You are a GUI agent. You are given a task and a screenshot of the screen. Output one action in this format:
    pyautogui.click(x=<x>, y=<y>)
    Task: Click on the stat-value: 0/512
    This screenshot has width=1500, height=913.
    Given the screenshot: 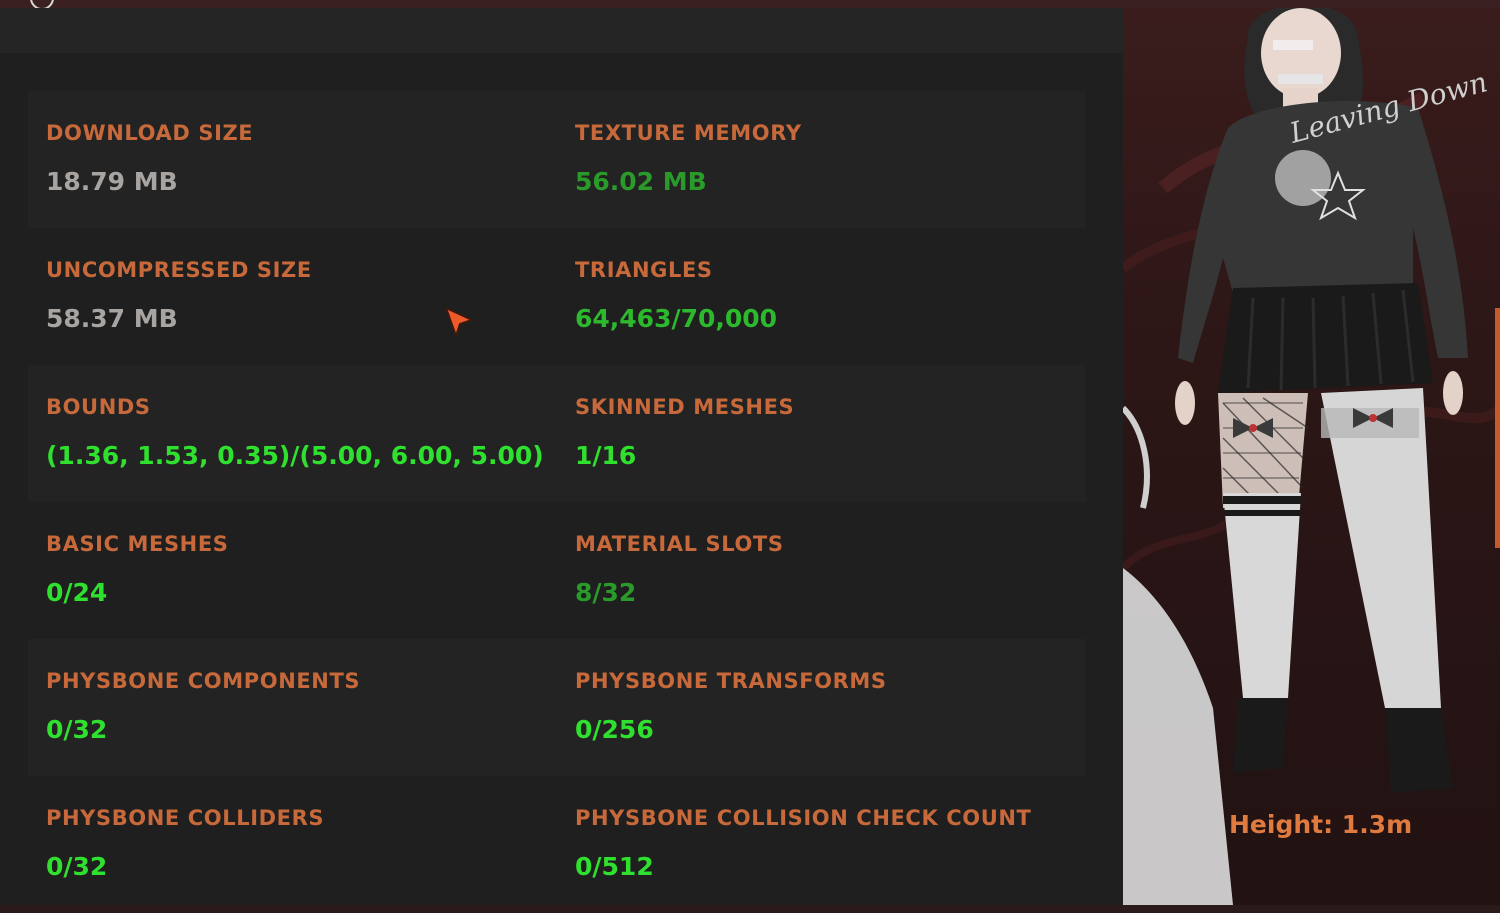 What is the action you would take?
    pyautogui.click(x=614, y=866)
    